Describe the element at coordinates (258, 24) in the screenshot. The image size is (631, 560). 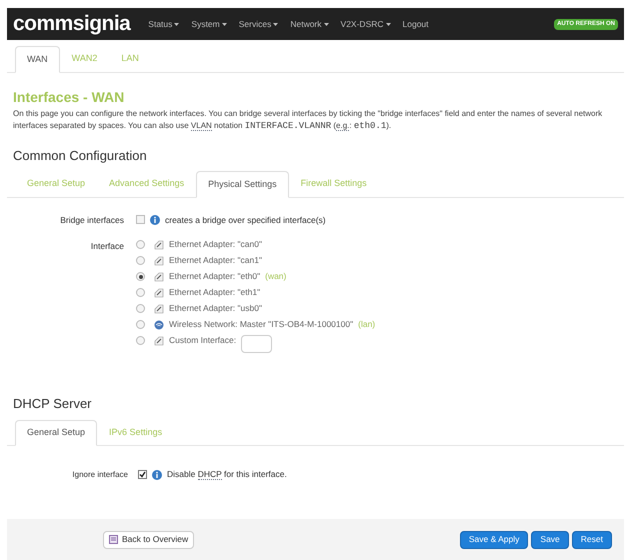
I see `nav-menu-item: Services` at that location.